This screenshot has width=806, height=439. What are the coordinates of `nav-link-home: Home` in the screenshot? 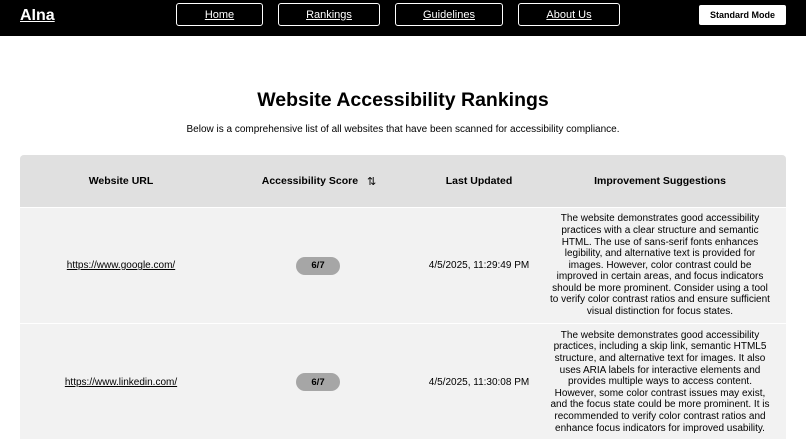 It's located at (219, 14).